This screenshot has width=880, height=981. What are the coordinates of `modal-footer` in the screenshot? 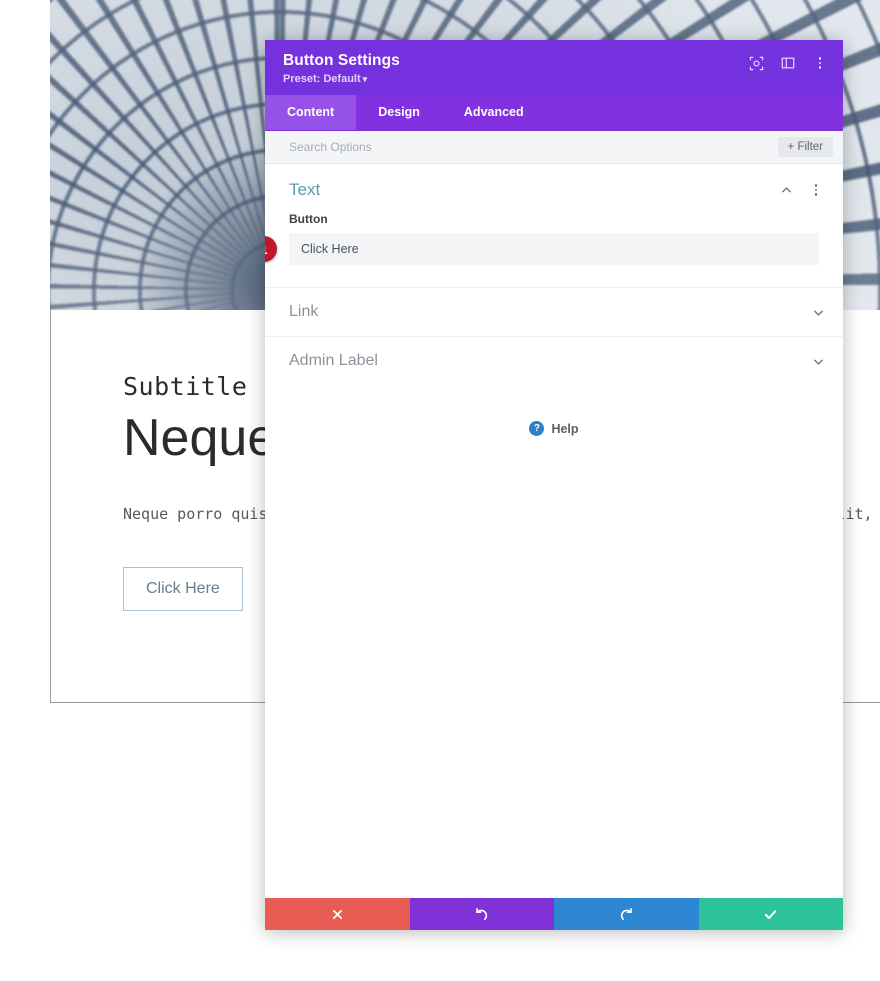 It's located at (554, 914).